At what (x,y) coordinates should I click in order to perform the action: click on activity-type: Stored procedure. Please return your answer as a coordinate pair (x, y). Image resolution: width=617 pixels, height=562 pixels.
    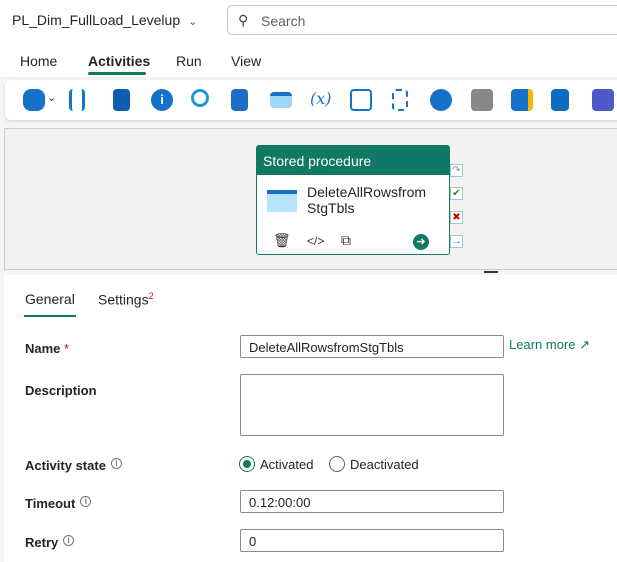
    Looking at the image, I should click on (353, 160).